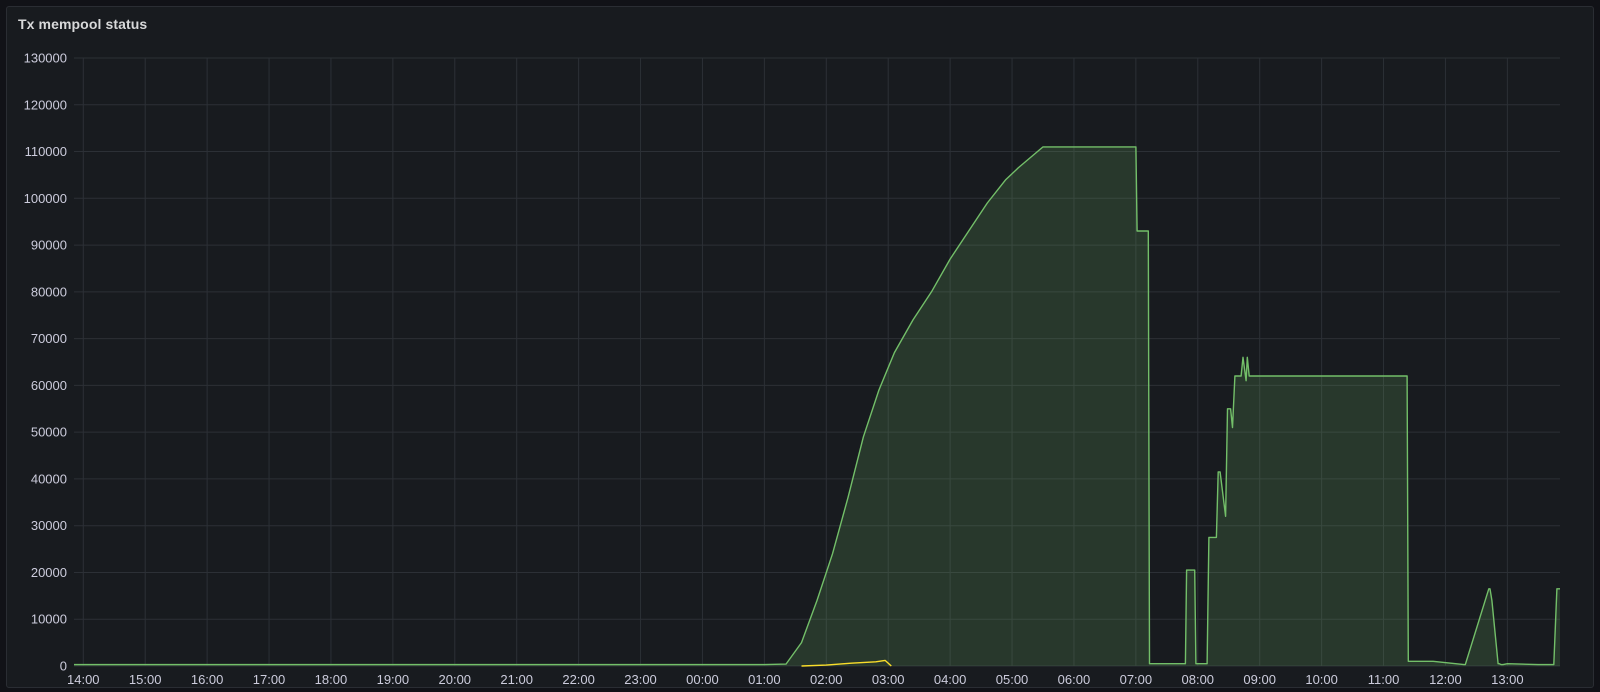 The width and height of the screenshot is (1600, 692). What do you see at coordinates (83, 679) in the screenshot?
I see `x-tick-label: 14:00` at bounding box center [83, 679].